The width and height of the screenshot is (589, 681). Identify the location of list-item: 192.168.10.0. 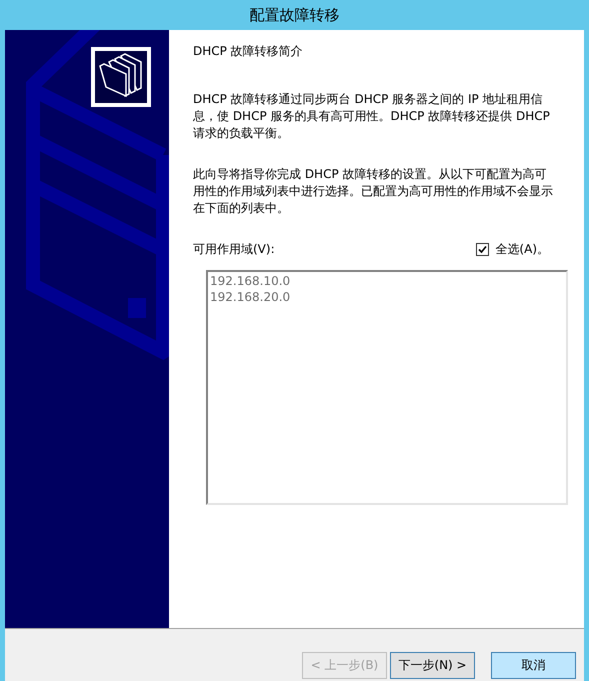
(250, 281).